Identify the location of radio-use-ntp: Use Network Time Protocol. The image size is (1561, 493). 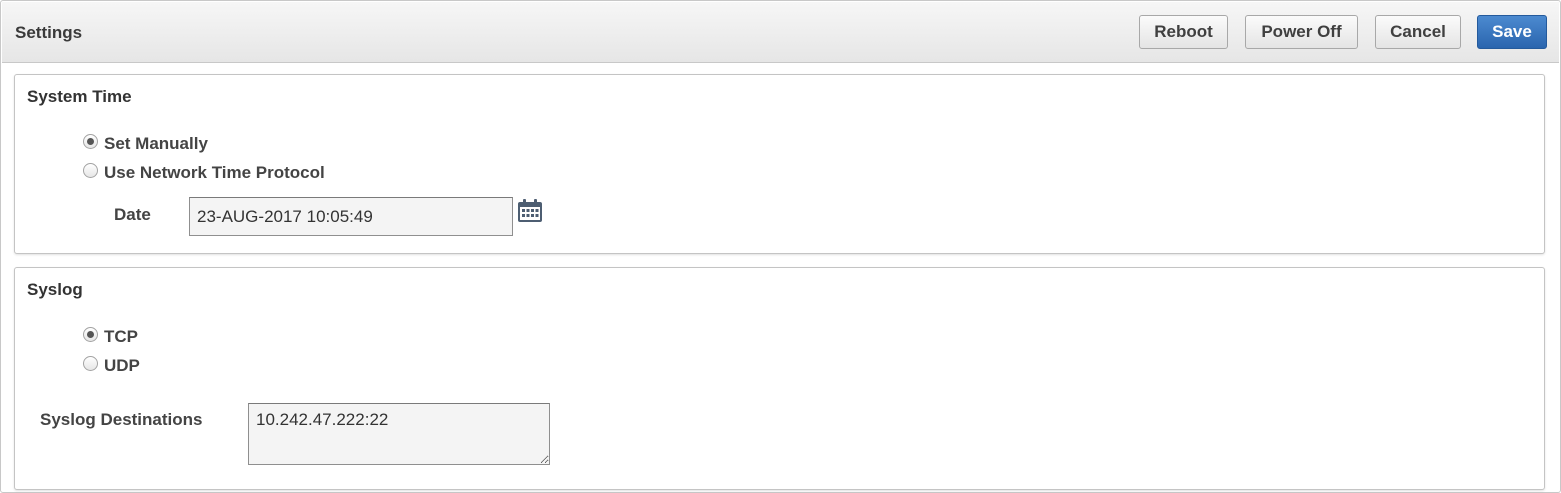
(204, 173).